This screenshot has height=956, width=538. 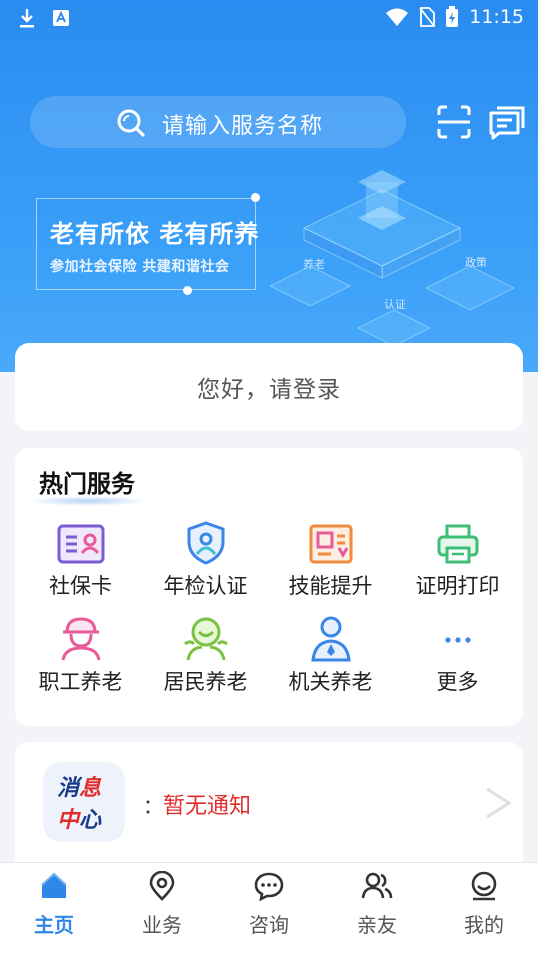 What do you see at coordinates (90, 820) in the screenshot?
I see `badge-char: 心` at bounding box center [90, 820].